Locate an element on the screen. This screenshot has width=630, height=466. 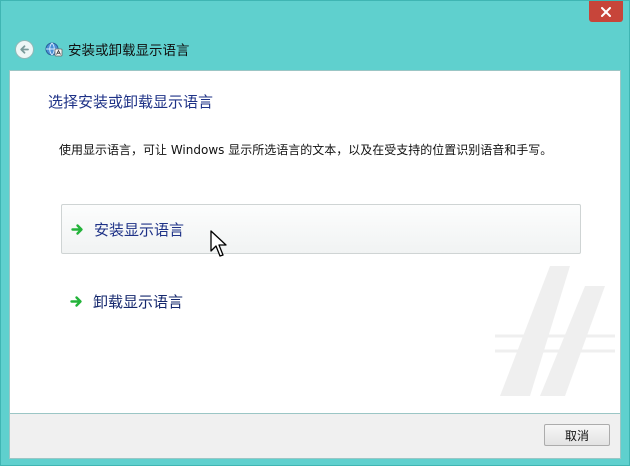
close-icon is located at coordinates (606, 11).